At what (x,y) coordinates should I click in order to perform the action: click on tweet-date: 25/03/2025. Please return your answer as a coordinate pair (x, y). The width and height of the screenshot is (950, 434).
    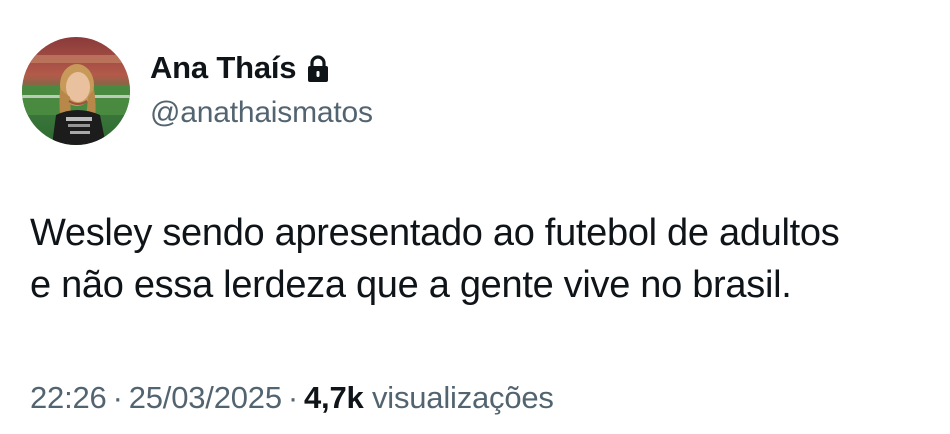
    Looking at the image, I should click on (205, 397).